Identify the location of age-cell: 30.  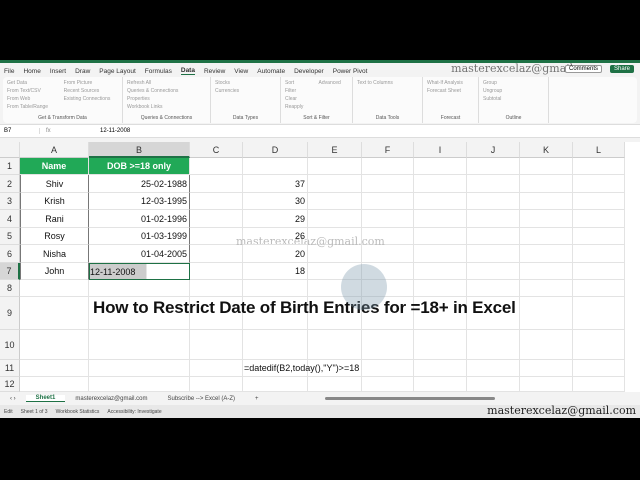
(275, 201).